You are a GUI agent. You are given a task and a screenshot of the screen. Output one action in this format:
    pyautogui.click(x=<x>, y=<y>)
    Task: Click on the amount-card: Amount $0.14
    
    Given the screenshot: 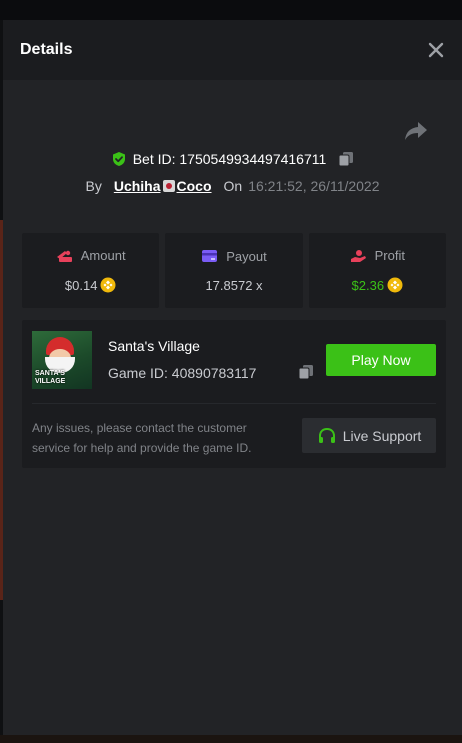 What is the action you would take?
    pyautogui.click(x=91, y=270)
    